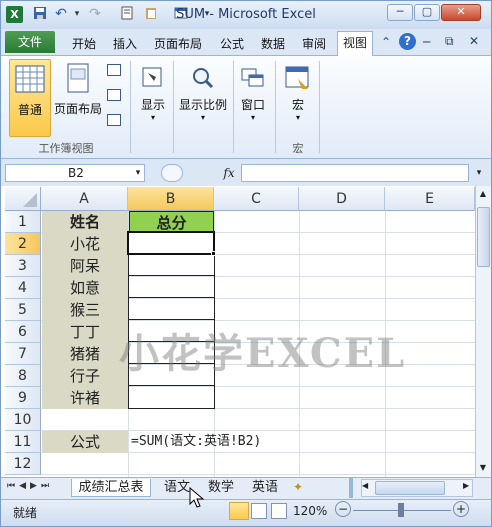 The width and height of the screenshot is (492, 527). What do you see at coordinates (23, 266) in the screenshot?
I see `row-header-3: 3` at bounding box center [23, 266].